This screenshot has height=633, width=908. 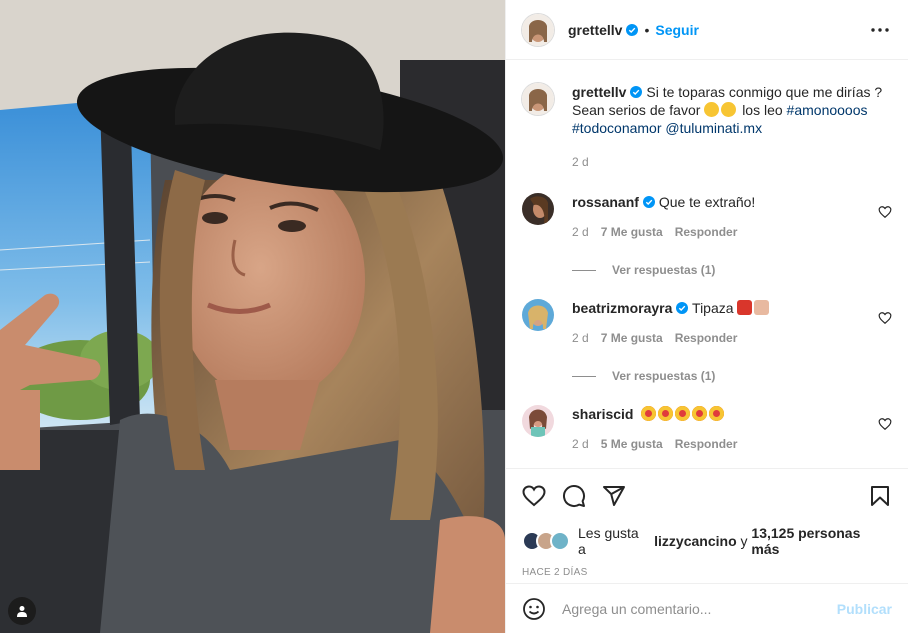 What do you see at coordinates (827, 110) in the screenshot?
I see `hashtag-link: #amonoooos` at bounding box center [827, 110].